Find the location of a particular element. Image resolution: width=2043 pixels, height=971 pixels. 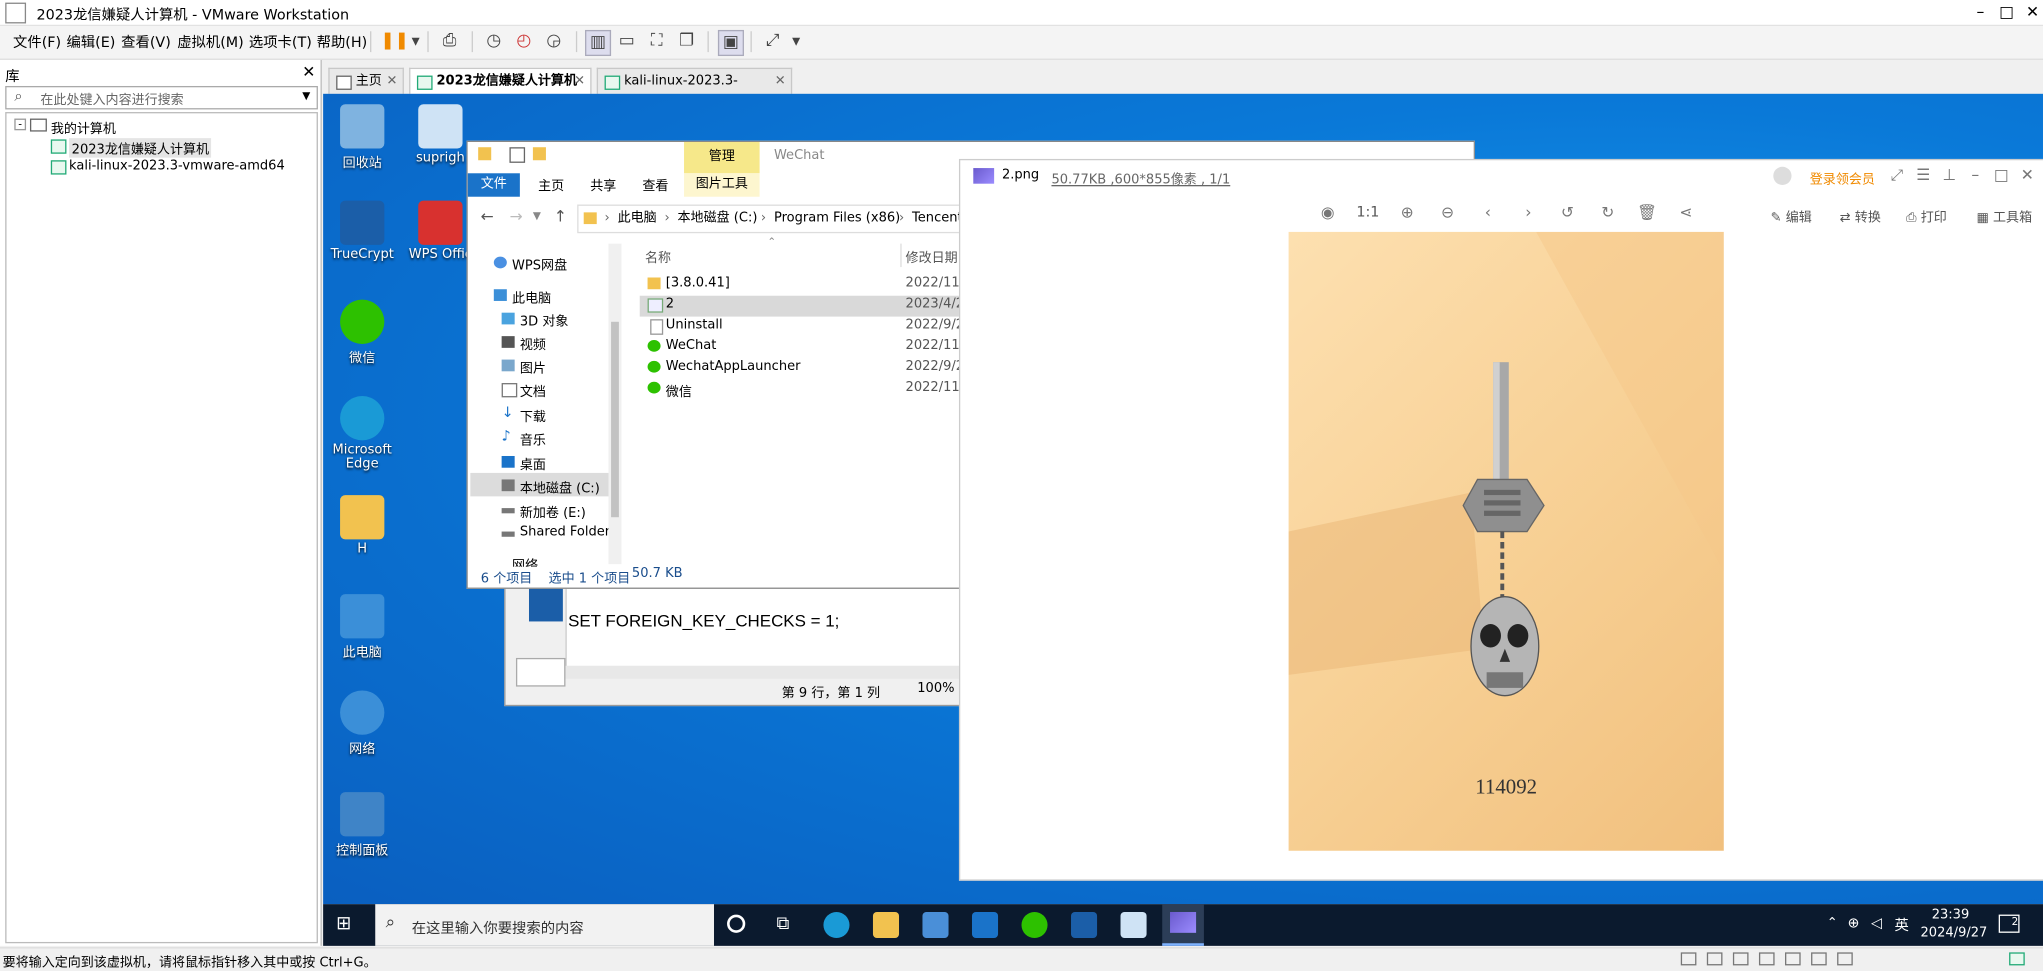

rotate-right-icon: ↻ is located at coordinates (1607, 212).